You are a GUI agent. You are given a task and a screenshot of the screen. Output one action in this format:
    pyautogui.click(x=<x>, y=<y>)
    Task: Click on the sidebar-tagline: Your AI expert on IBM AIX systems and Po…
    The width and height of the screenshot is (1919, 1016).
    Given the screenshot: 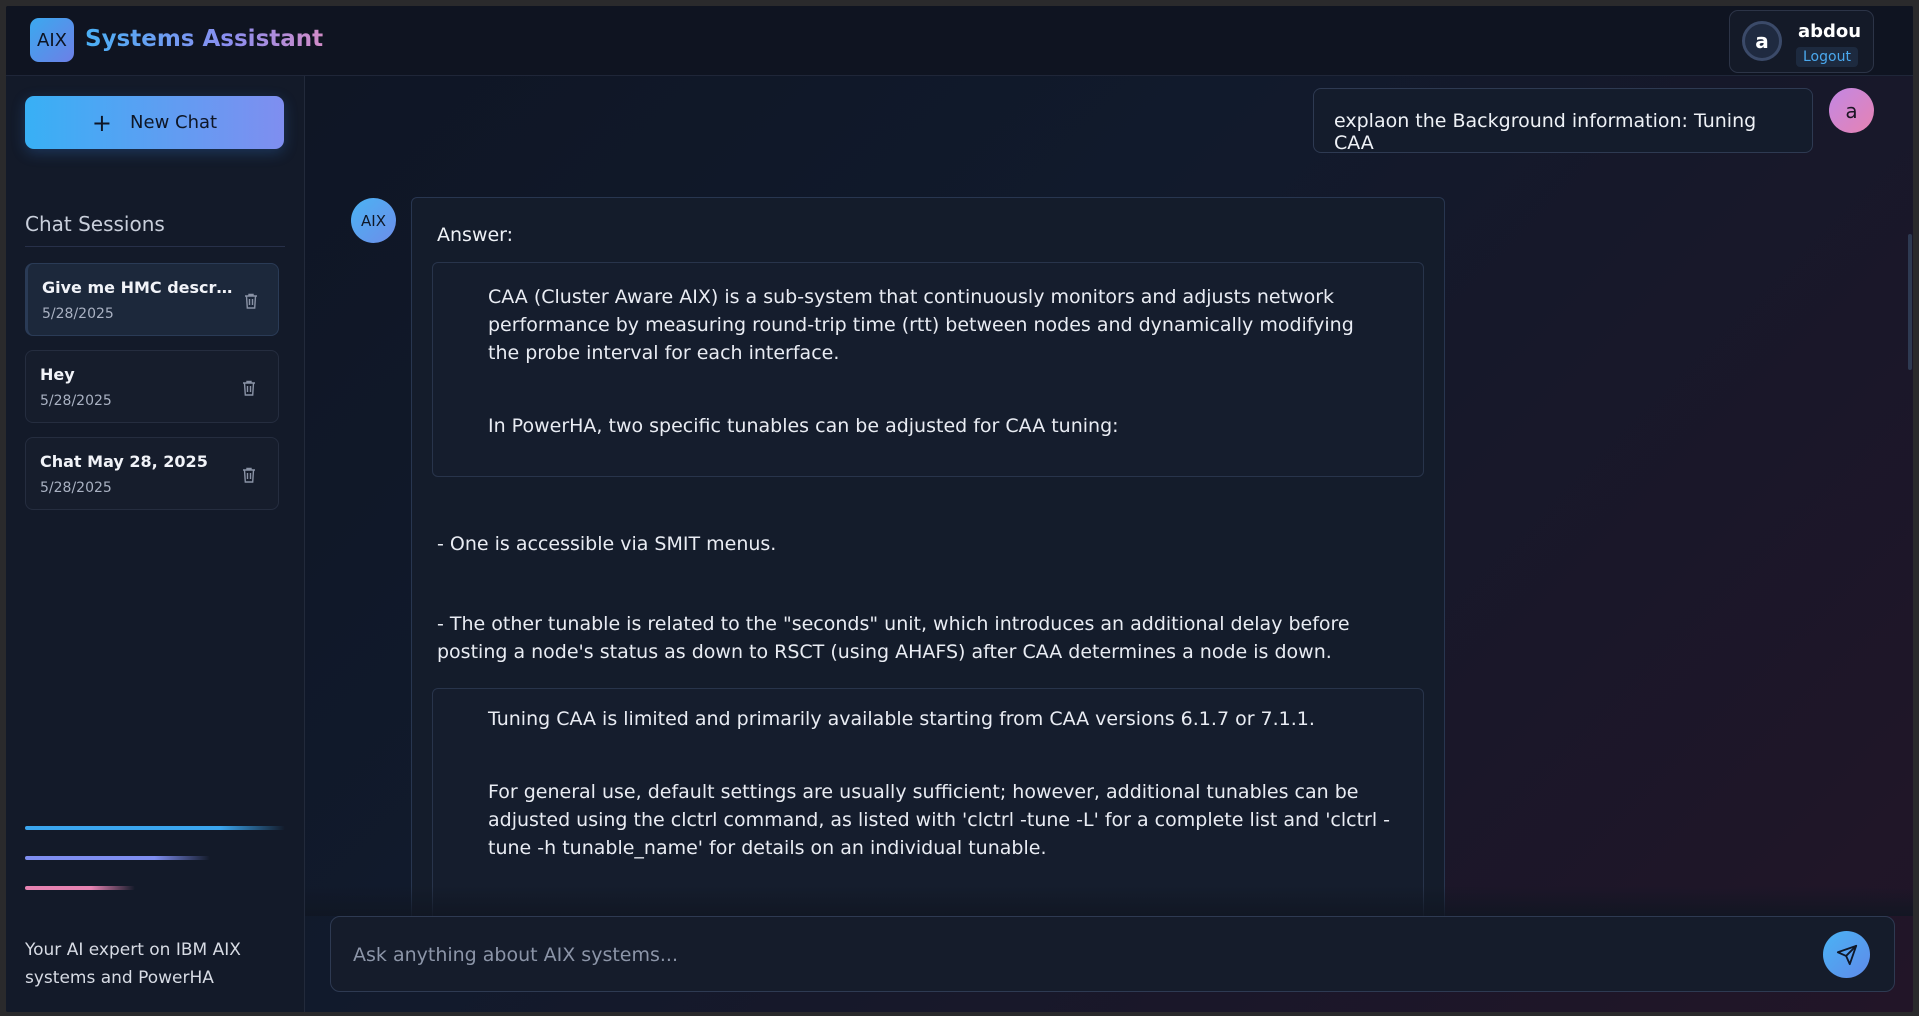 What is the action you would take?
    pyautogui.click(x=133, y=964)
    